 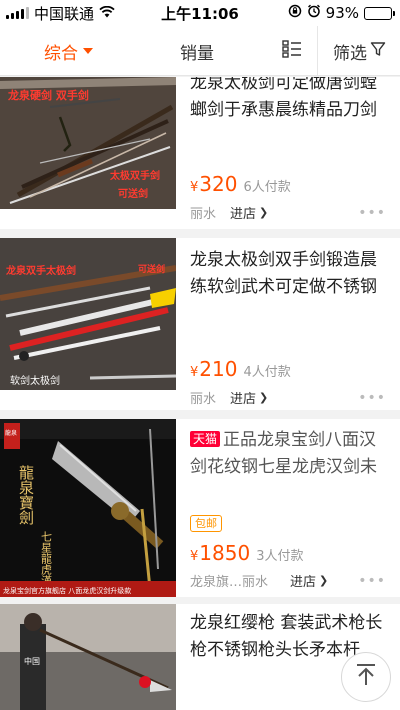 I want to click on image-label: 龙泉硬剑 双手剑, so click(x=48, y=95).